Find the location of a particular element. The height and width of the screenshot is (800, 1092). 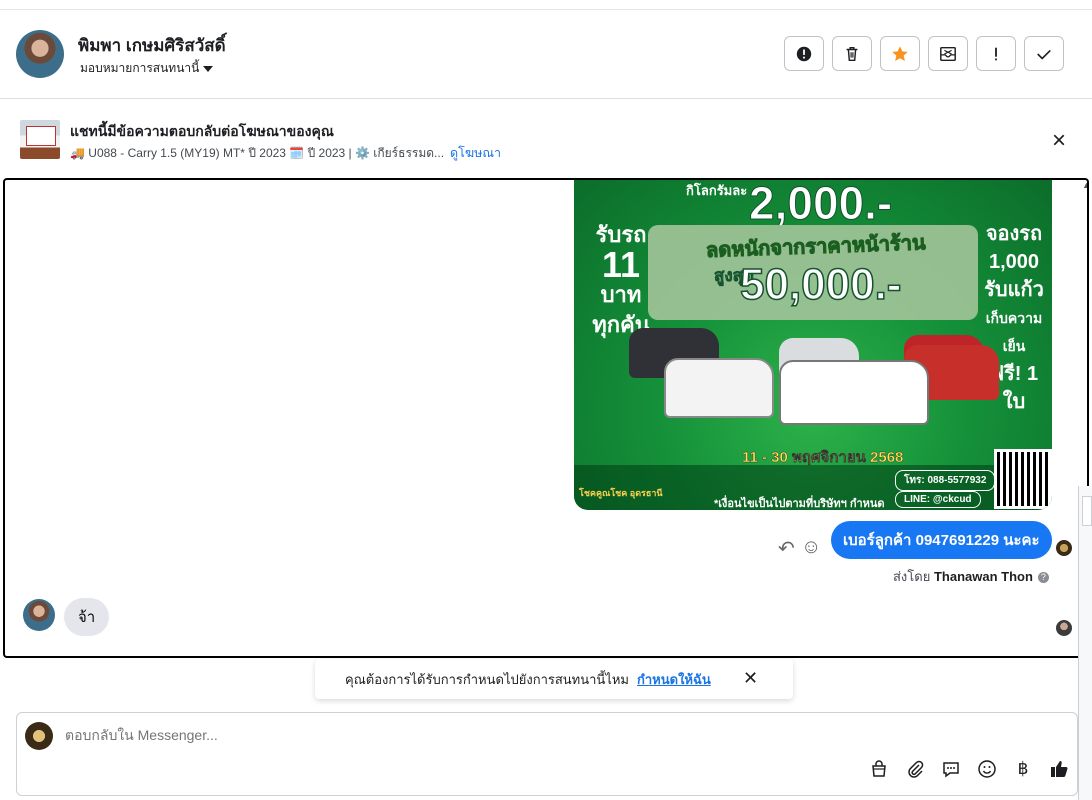

conversation-header: พิมพา เกษมศิริสวัสดิ์ มอบหมายการสนทนานี้ is located at coordinates (546, 54).